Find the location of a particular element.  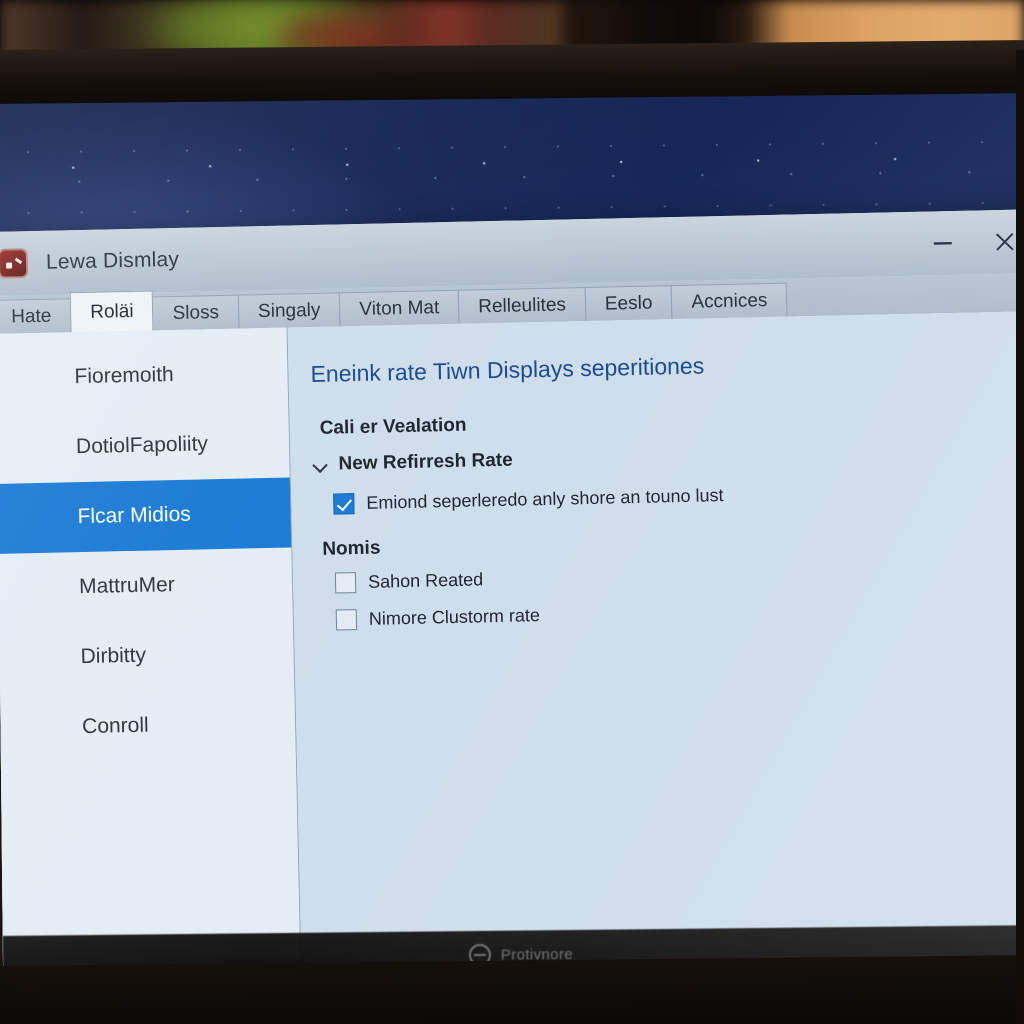

sub-group-label-nomis: Nomis is located at coordinates (351, 548).